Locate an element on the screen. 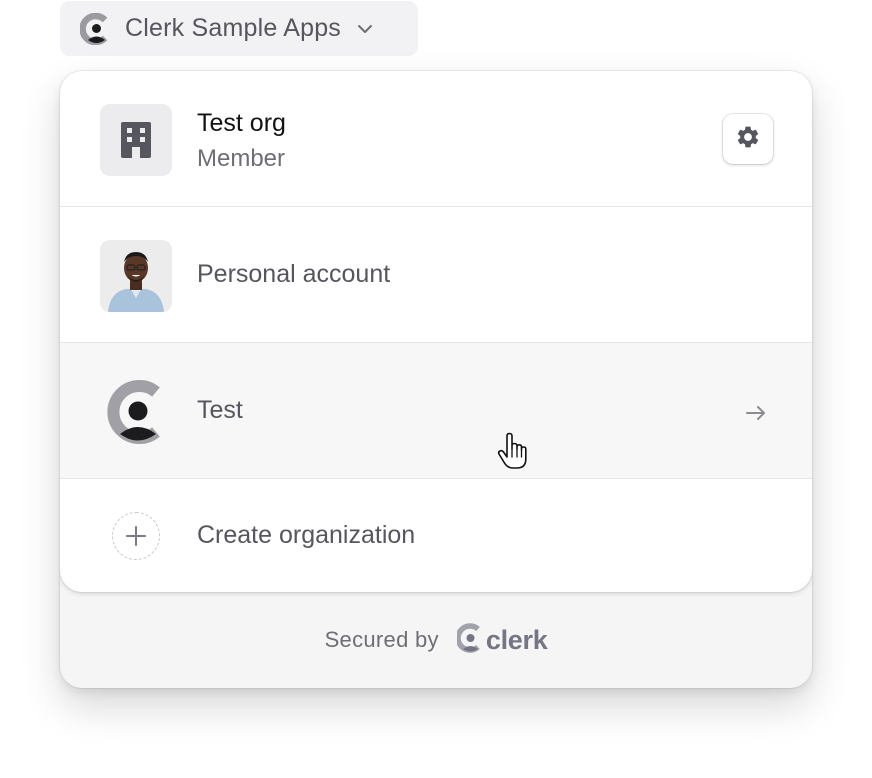 Image resolution: width=872 pixels, height=778 pixels. create-organization-button: Create organization is located at coordinates (436, 535).